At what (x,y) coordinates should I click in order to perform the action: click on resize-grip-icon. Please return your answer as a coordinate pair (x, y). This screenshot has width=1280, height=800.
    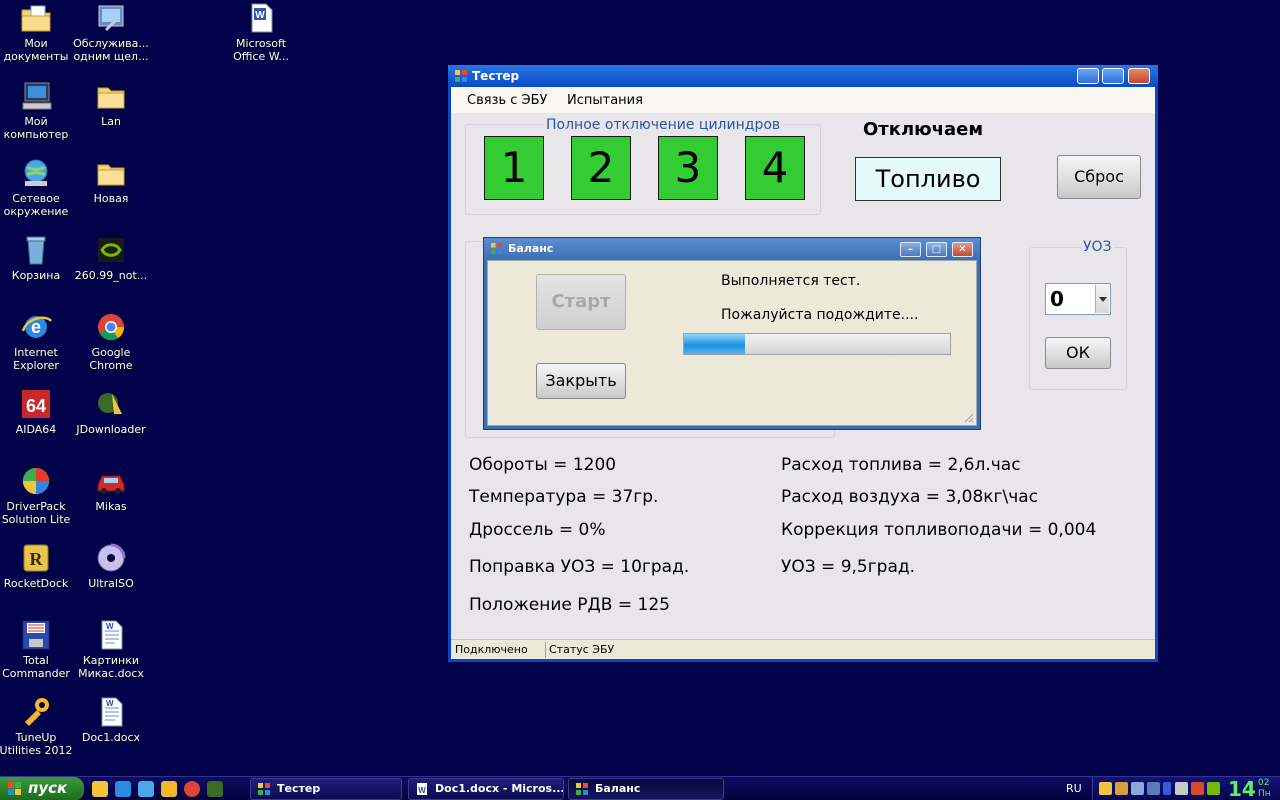
    Looking at the image, I should click on (968, 417).